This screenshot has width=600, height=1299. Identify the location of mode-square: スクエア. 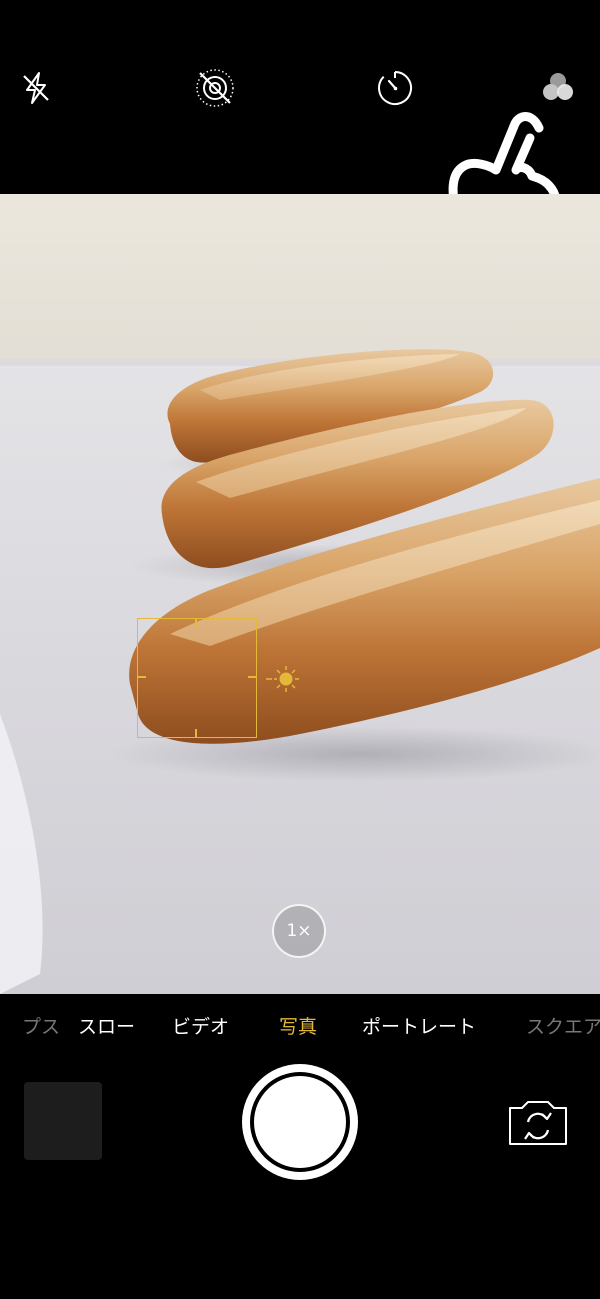
(563, 1025).